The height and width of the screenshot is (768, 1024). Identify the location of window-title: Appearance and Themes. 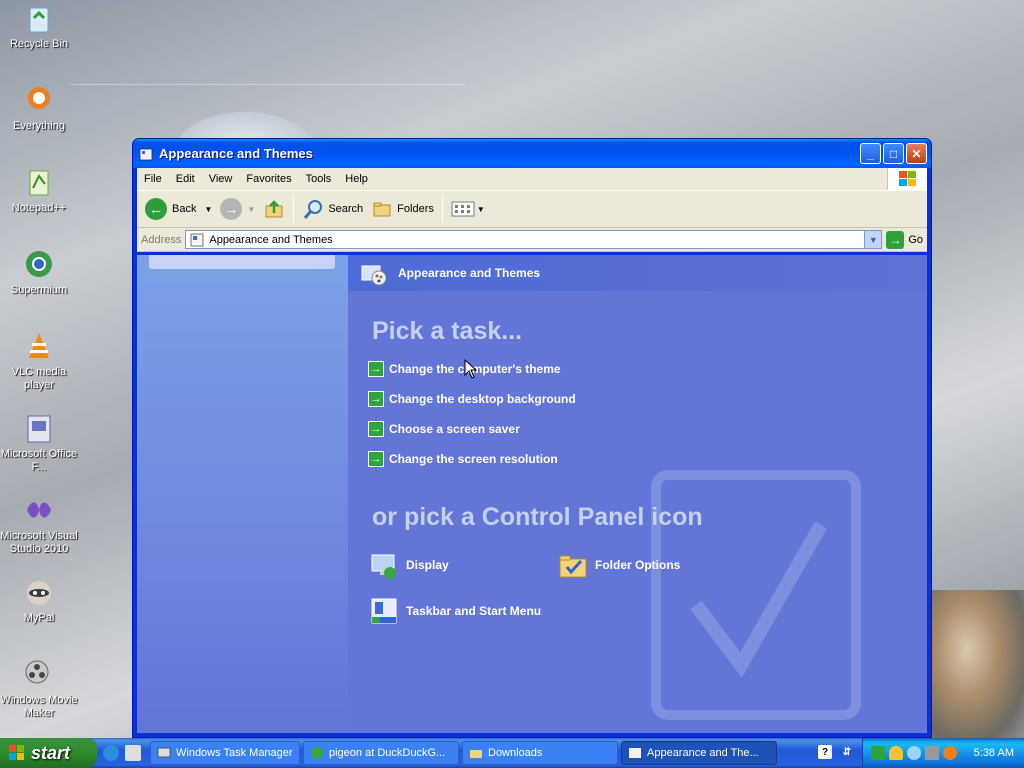
(236, 153).